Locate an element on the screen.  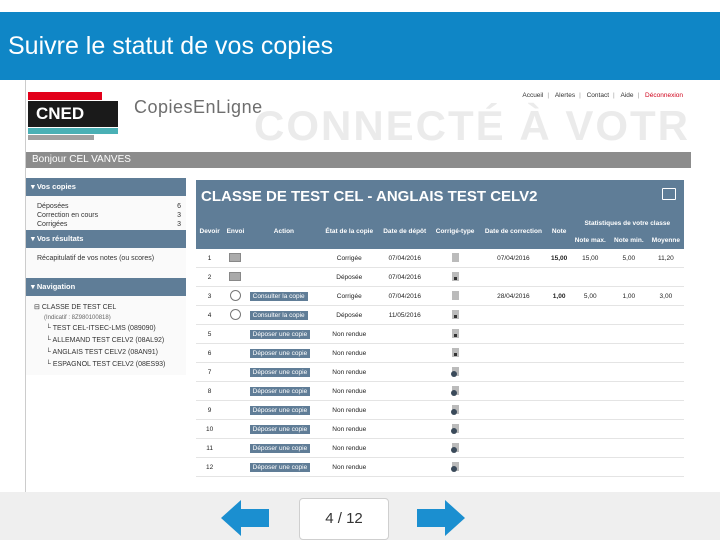
max-cell is located at coordinates (590, 353).